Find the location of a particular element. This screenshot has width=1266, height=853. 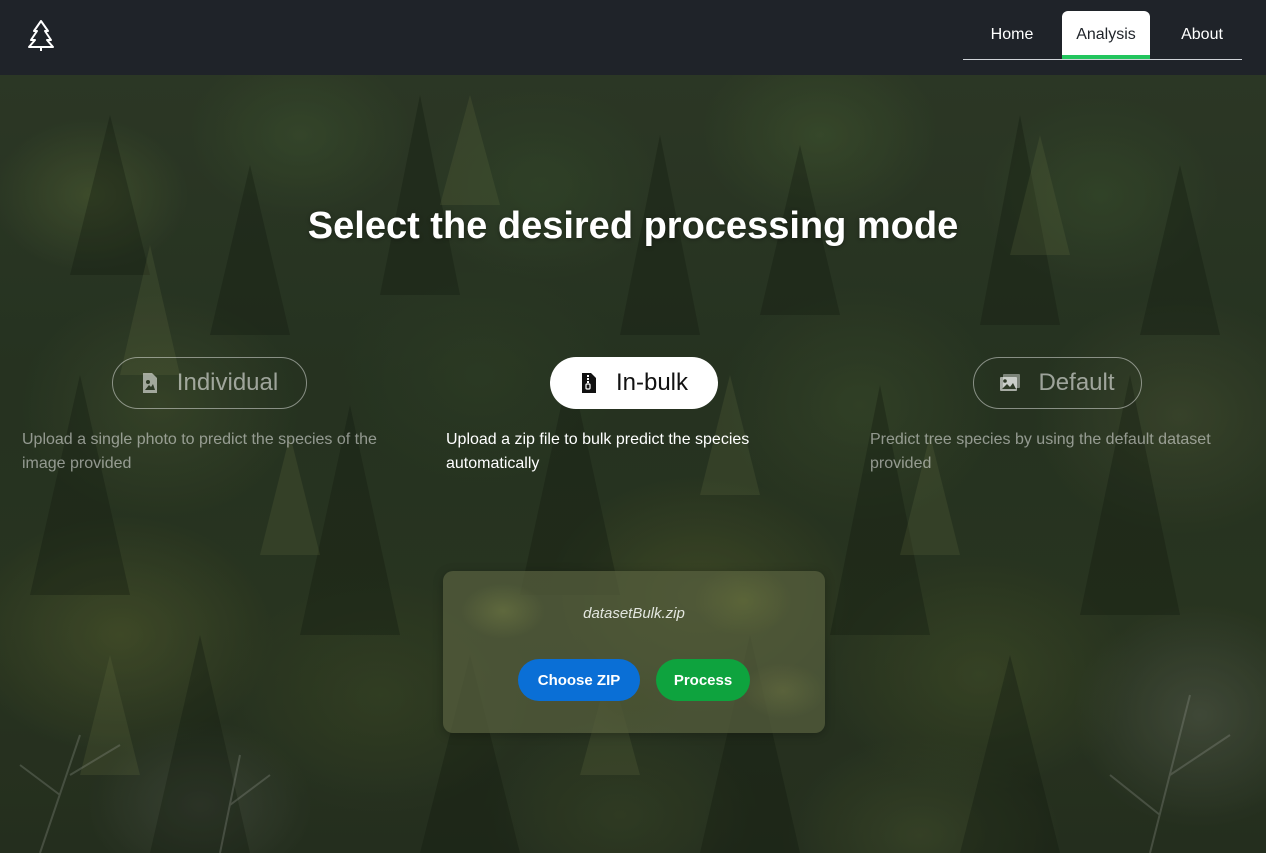

image-file-icon is located at coordinates (149, 383).